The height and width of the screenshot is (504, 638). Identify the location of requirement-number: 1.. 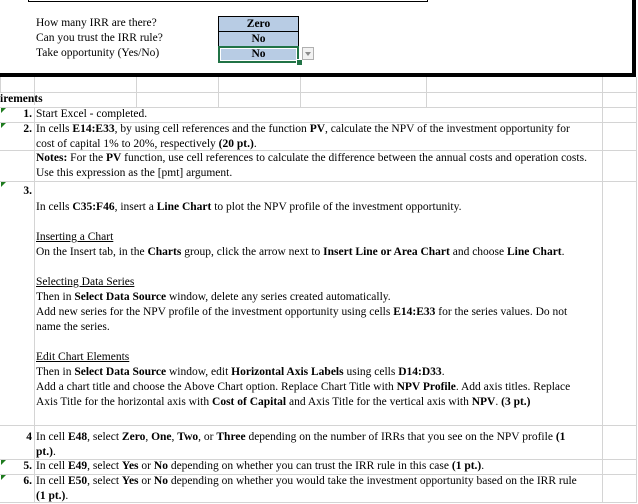
(27, 114).